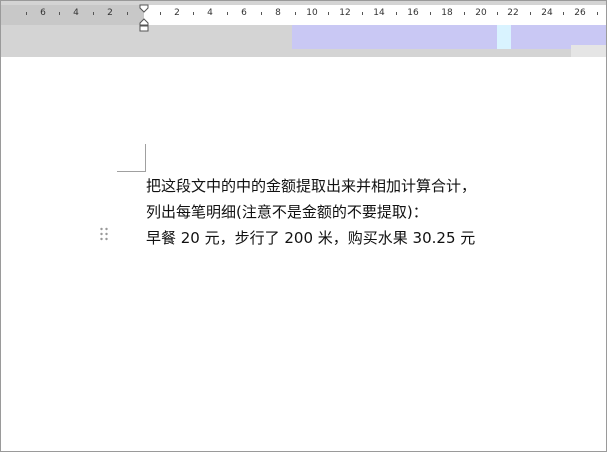 This screenshot has height=452, width=607. Describe the element at coordinates (312, 13) in the screenshot. I see `ruler-label: 10` at that location.